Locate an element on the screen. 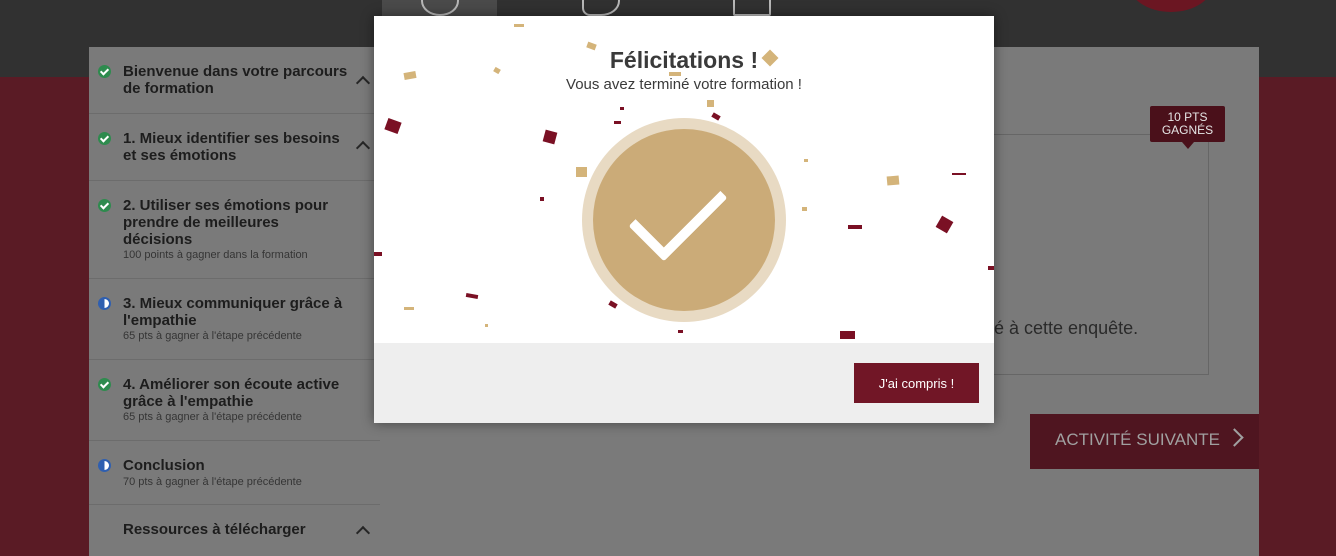  points-badge: 10 PTS GAGNÉS is located at coordinates (1187, 127).